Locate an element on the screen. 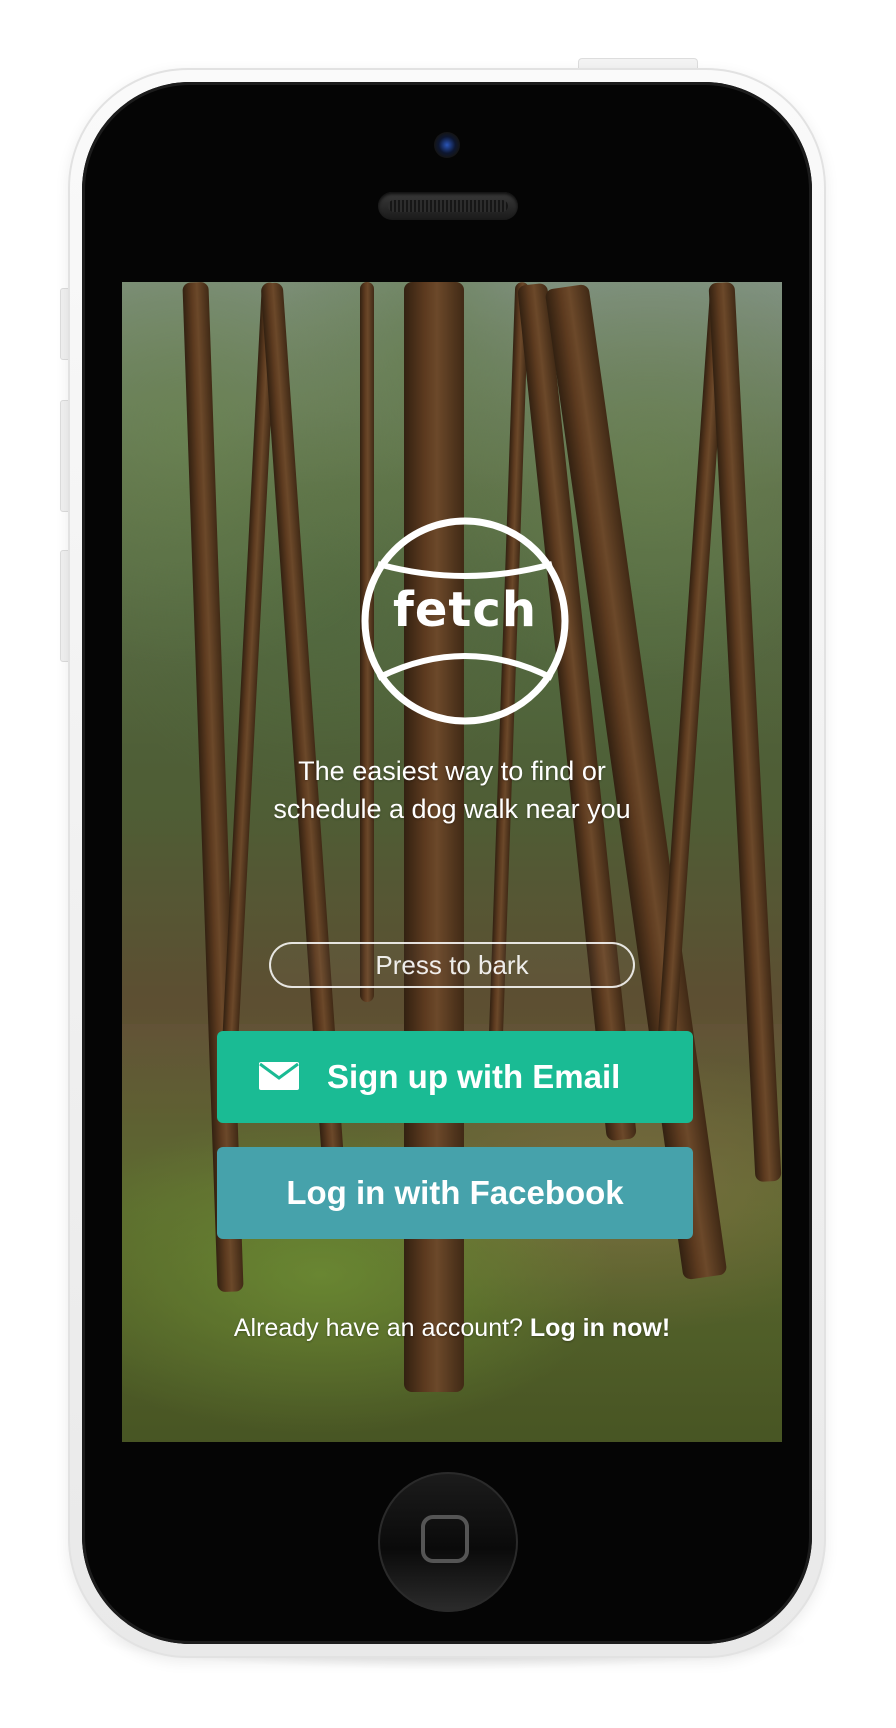  sign-up-email-button: Sign up with Email is located at coordinates (455, 1077).